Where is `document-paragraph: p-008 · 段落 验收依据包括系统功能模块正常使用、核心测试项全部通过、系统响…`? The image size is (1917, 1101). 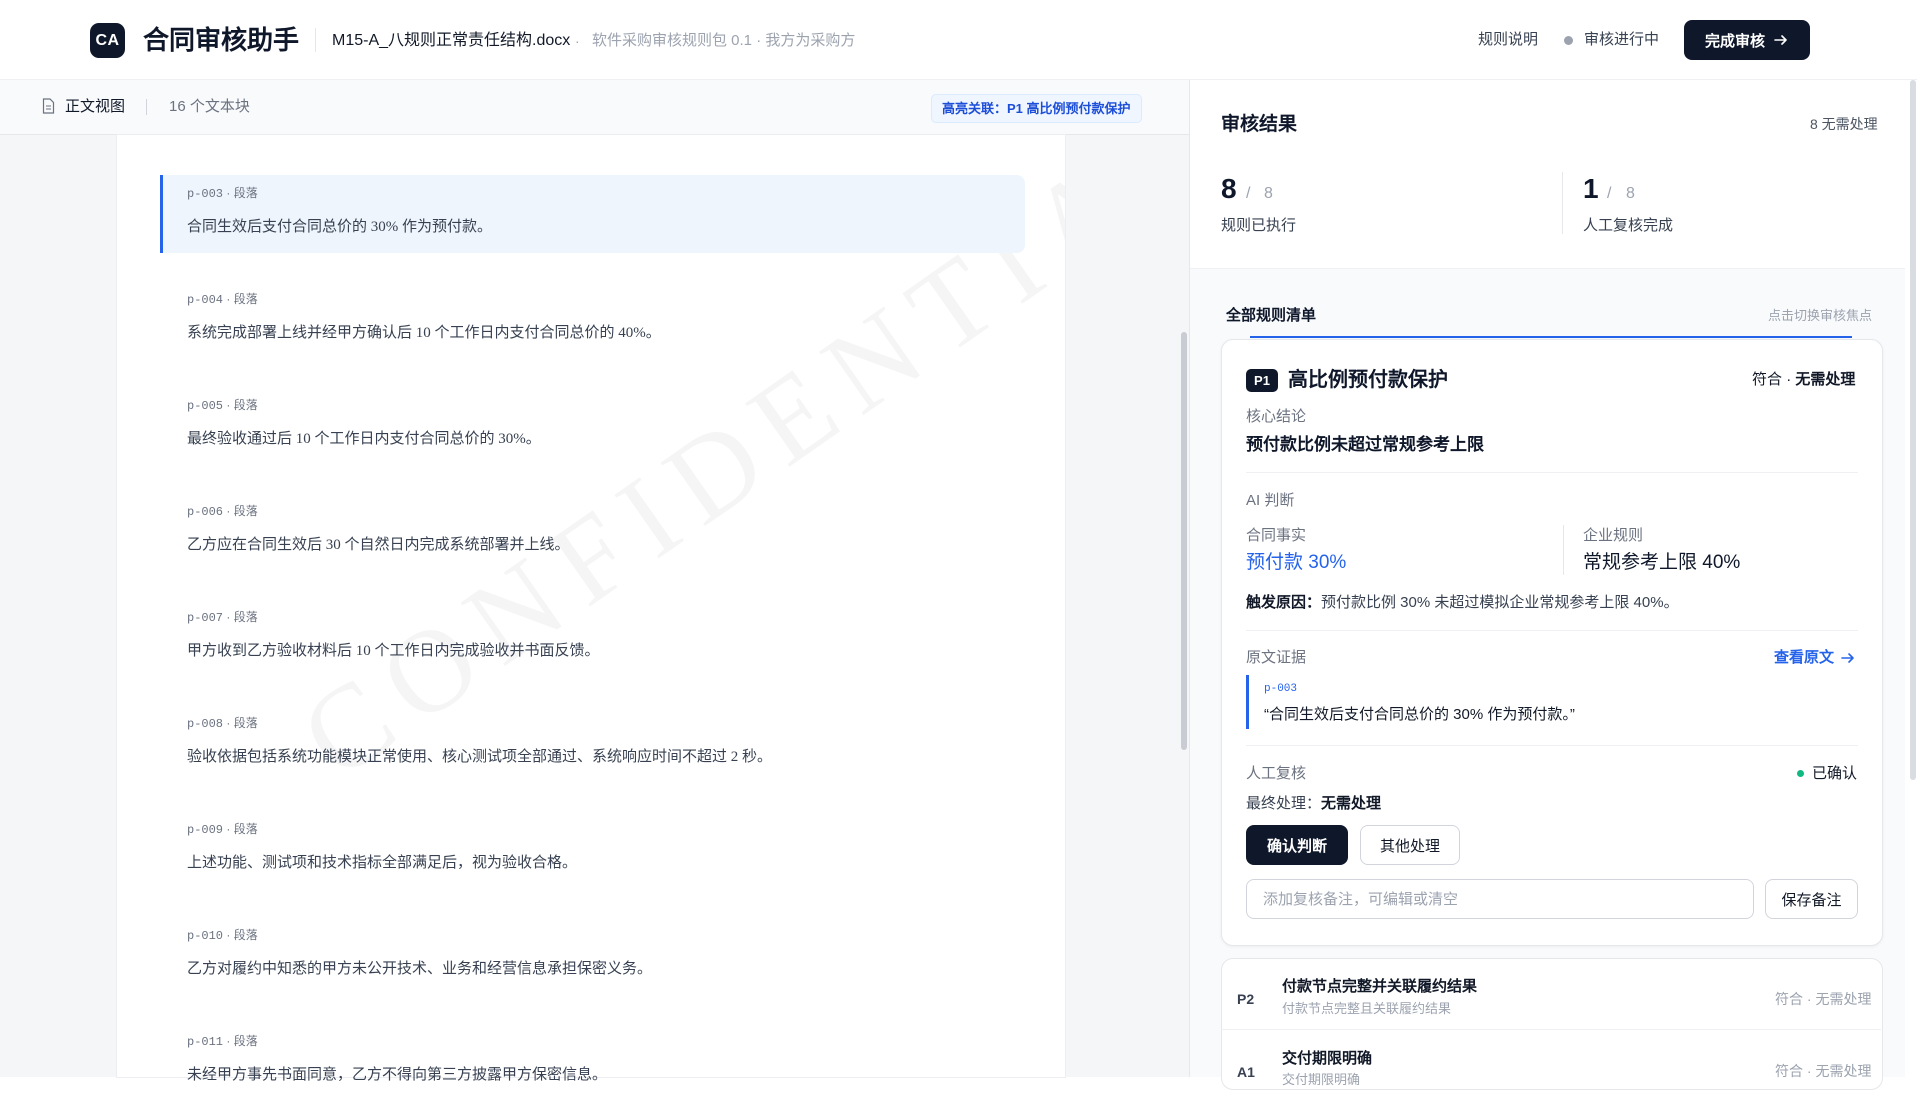
document-paragraph: p-008 · 段落 验收依据包括系统功能模块正常使用、核心测试项全部通过、系统响… is located at coordinates (592, 744).